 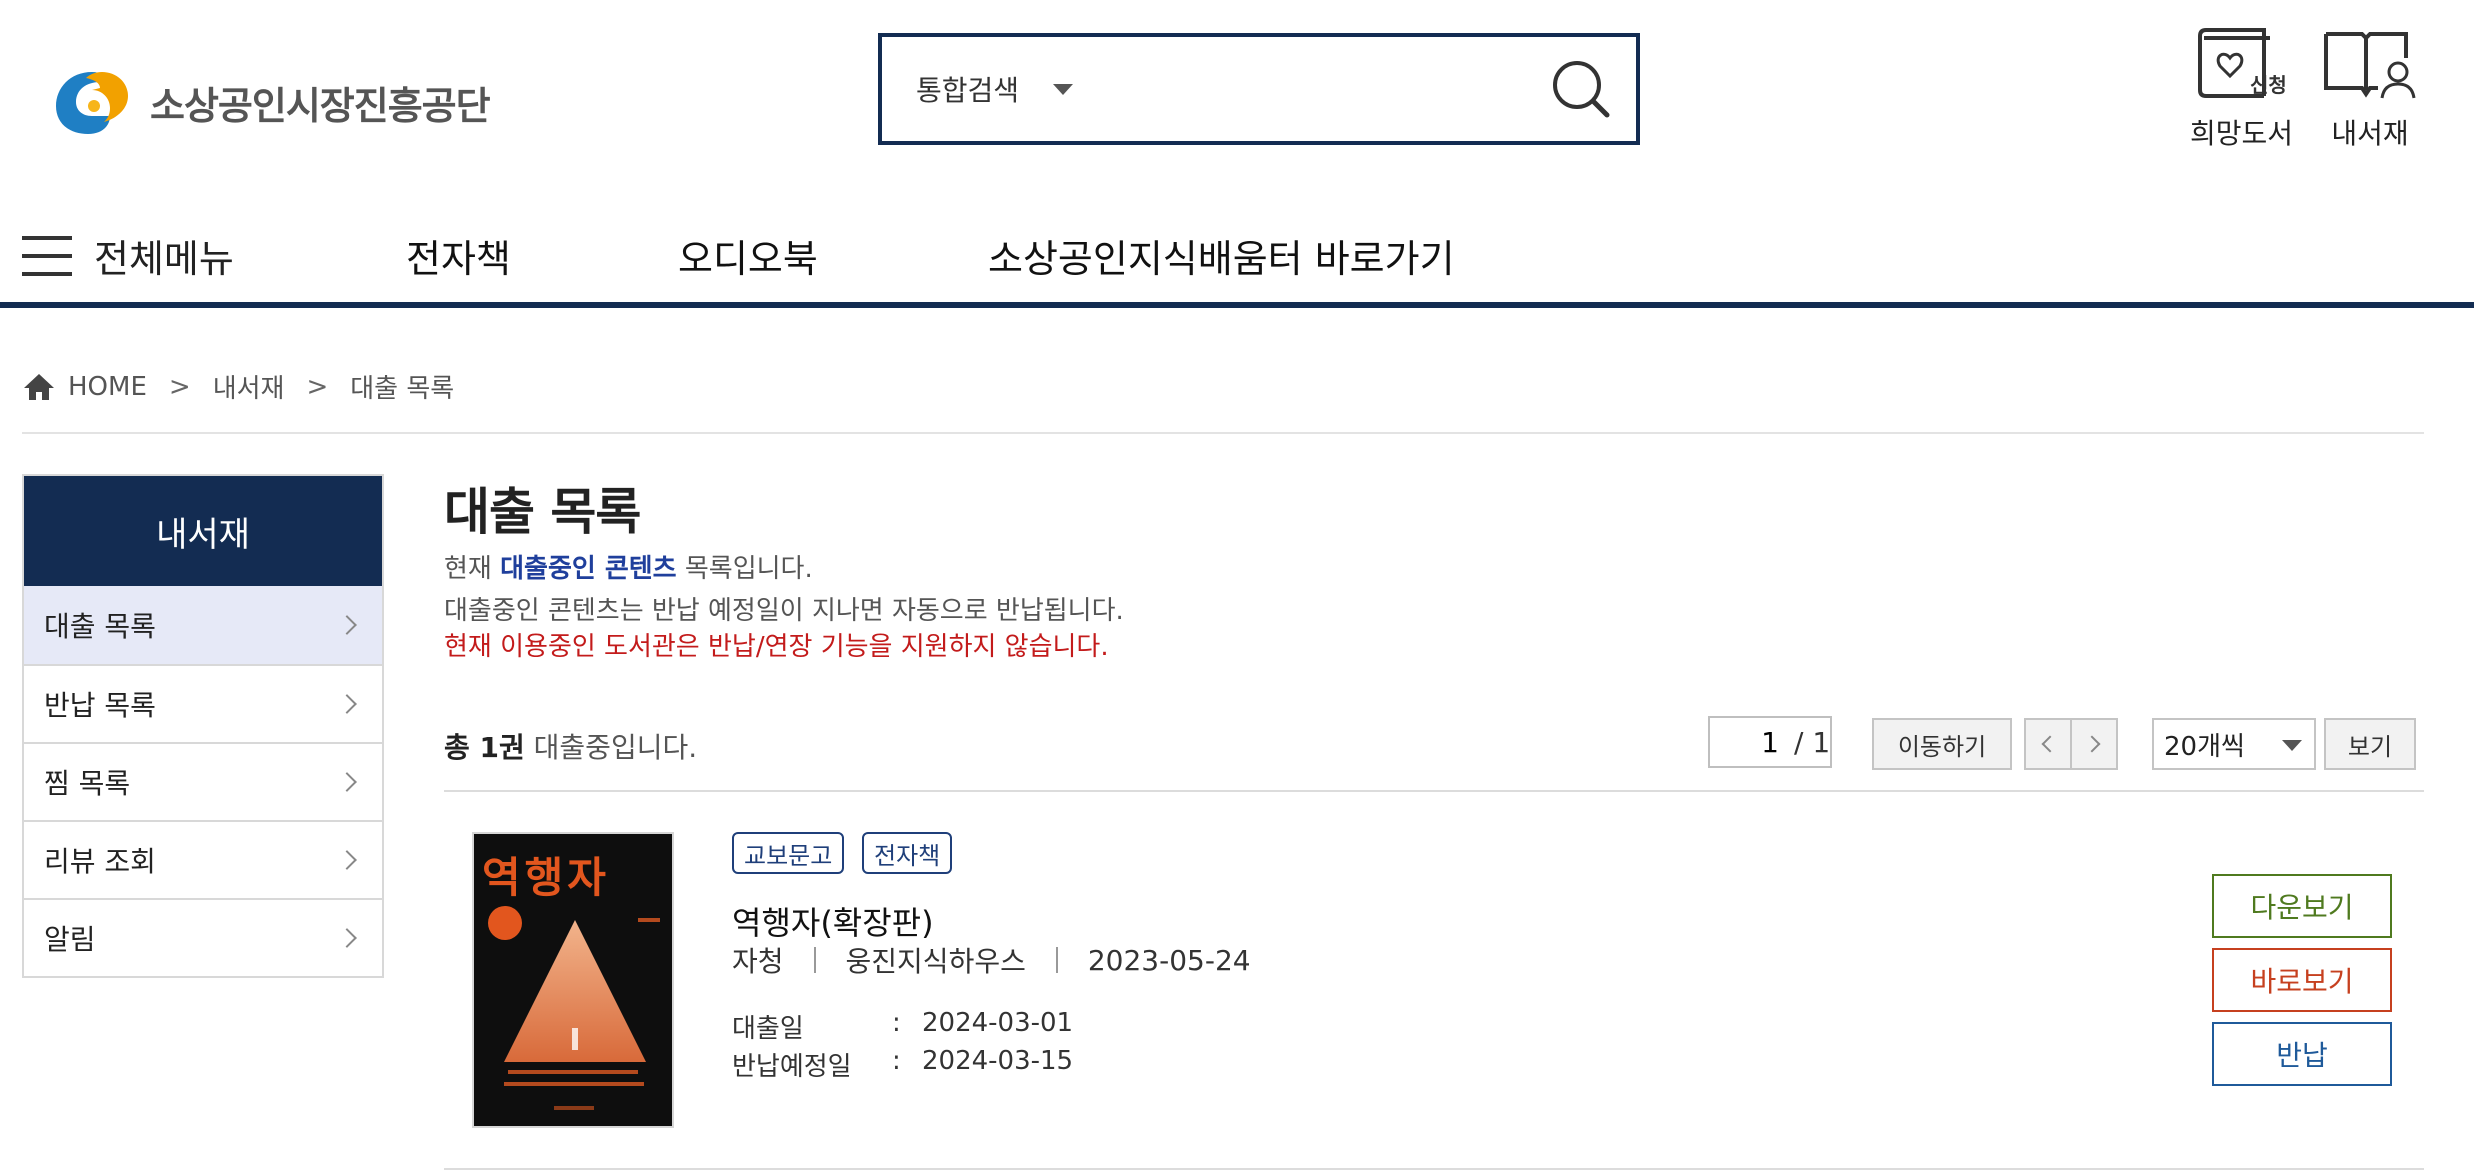 I want to click on per-page-select: 20개씩, so click(x=2234, y=744).